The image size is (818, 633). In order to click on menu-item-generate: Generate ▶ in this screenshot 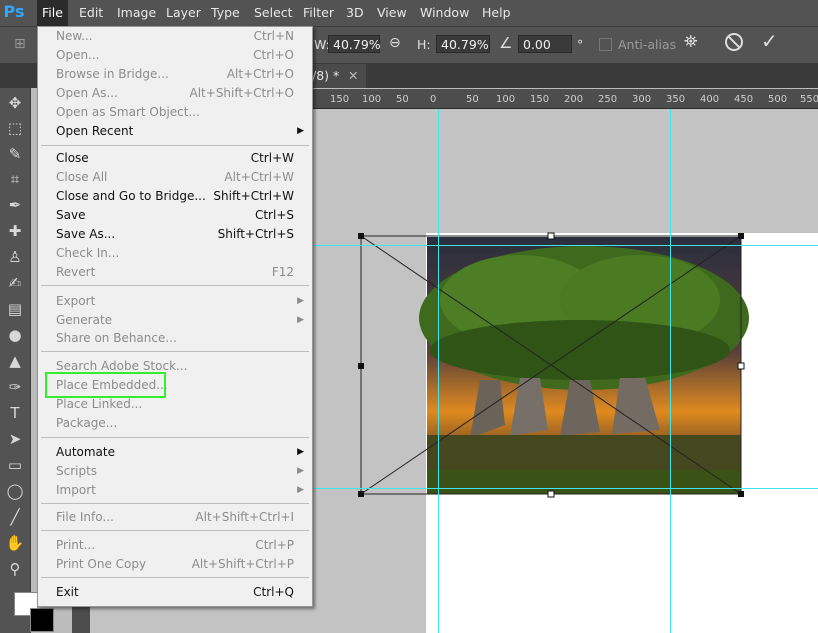, I will do `click(175, 320)`.